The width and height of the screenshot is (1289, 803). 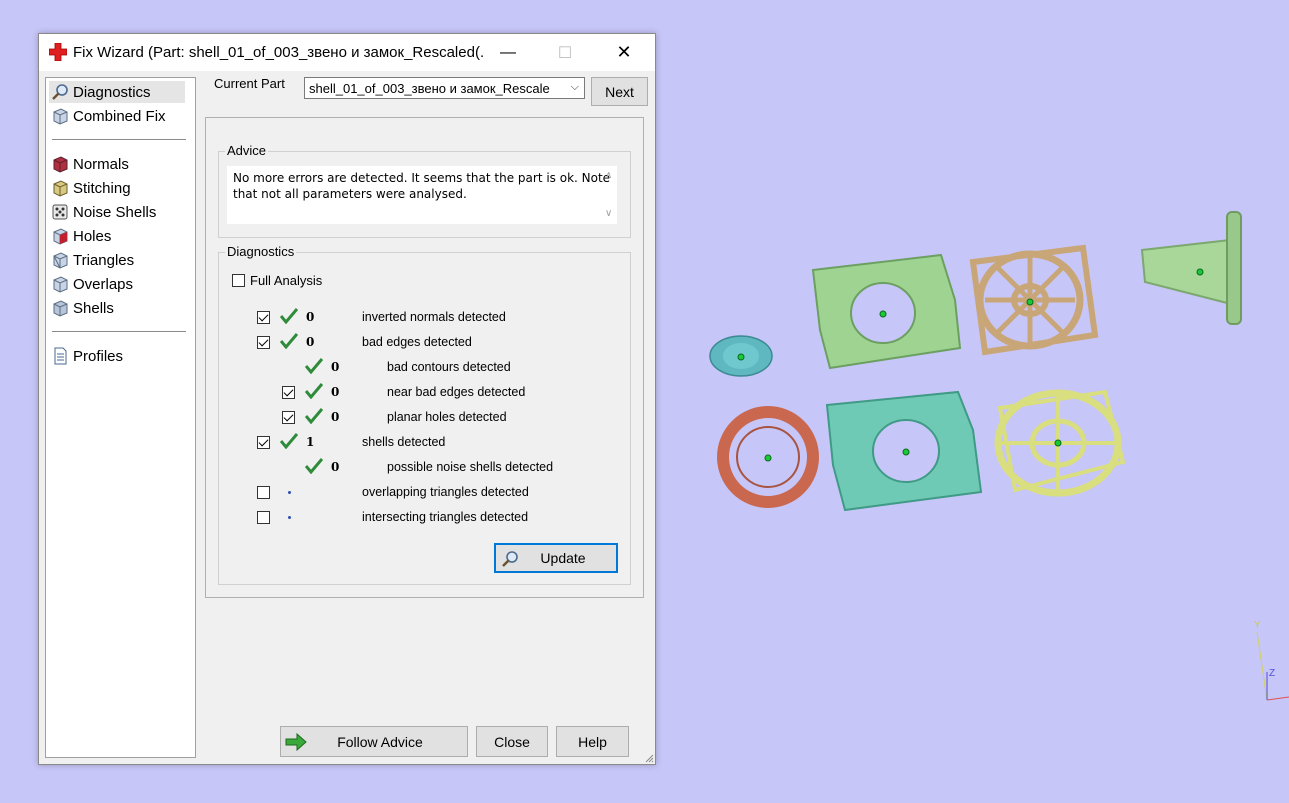 What do you see at coordinates (60, 308) in the screenshot?
I see `shells-cube-icon` at bounding box center [60, 308].